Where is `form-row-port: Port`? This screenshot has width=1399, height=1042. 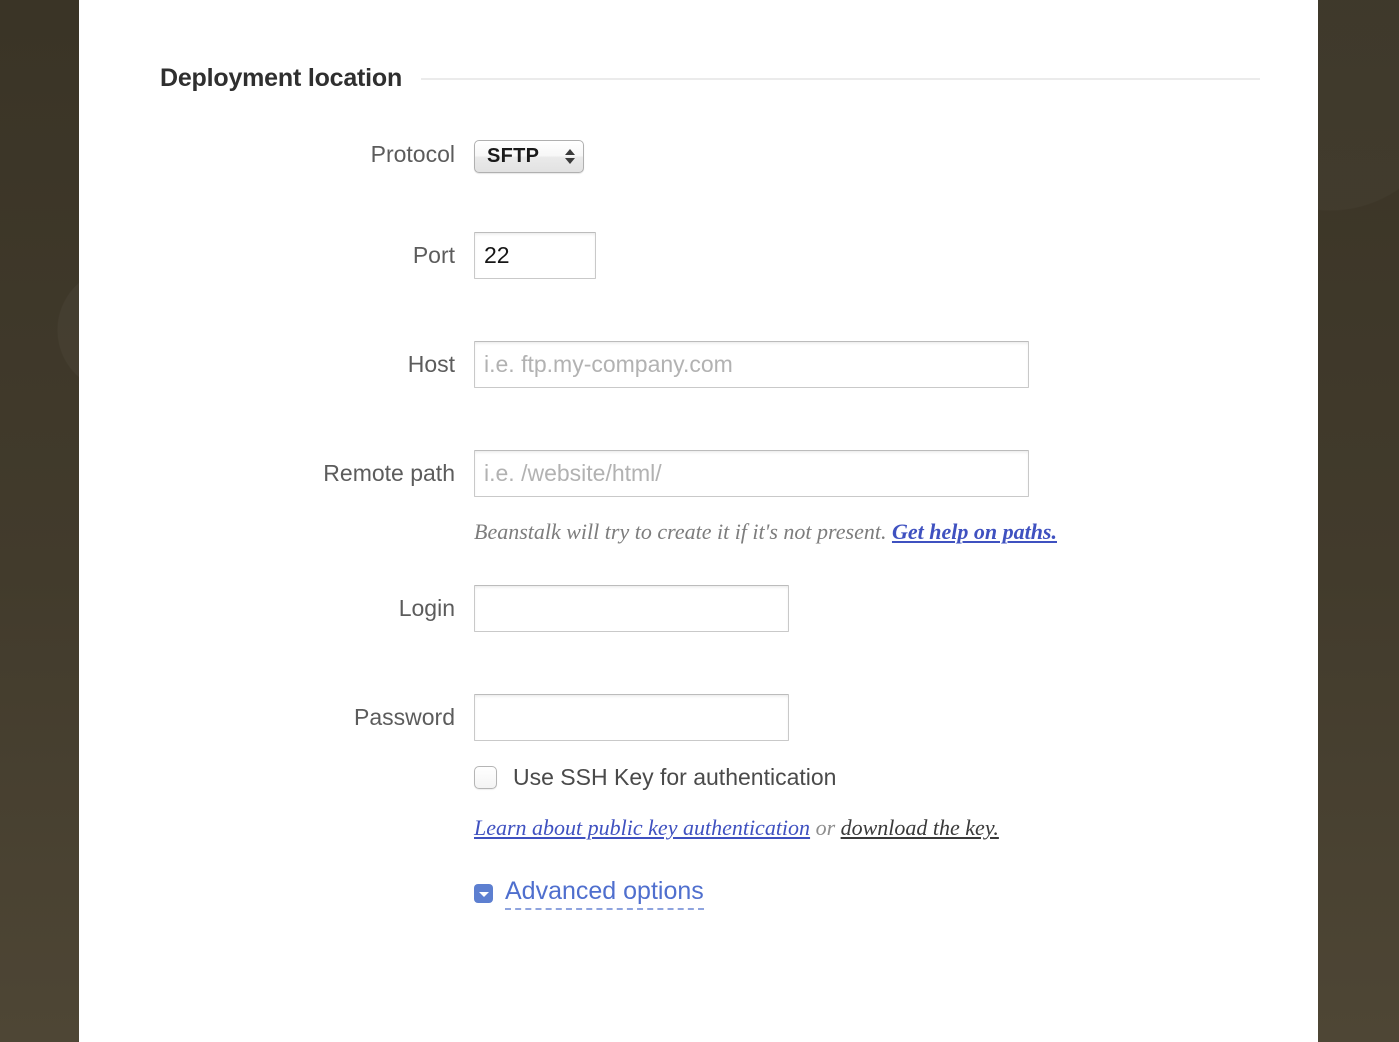
form-row-port: Port is located at coordinates (698, 255).